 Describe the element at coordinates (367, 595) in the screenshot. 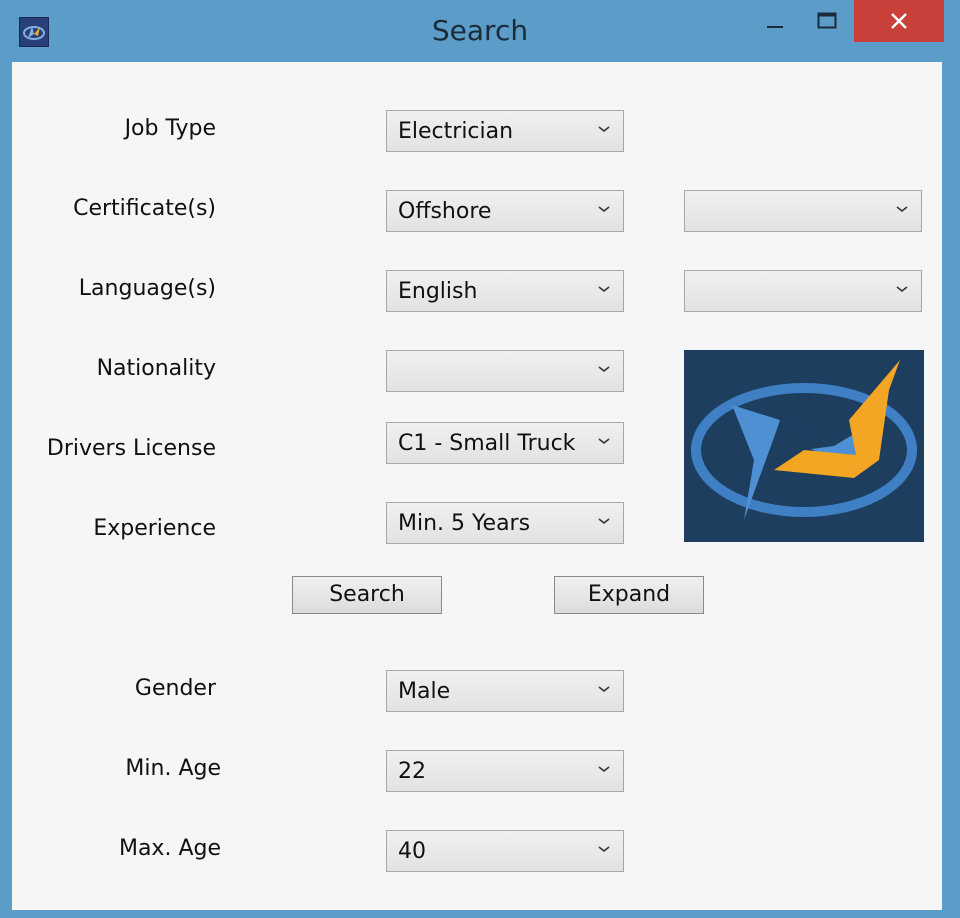

I see `search-button: Search` at that location.